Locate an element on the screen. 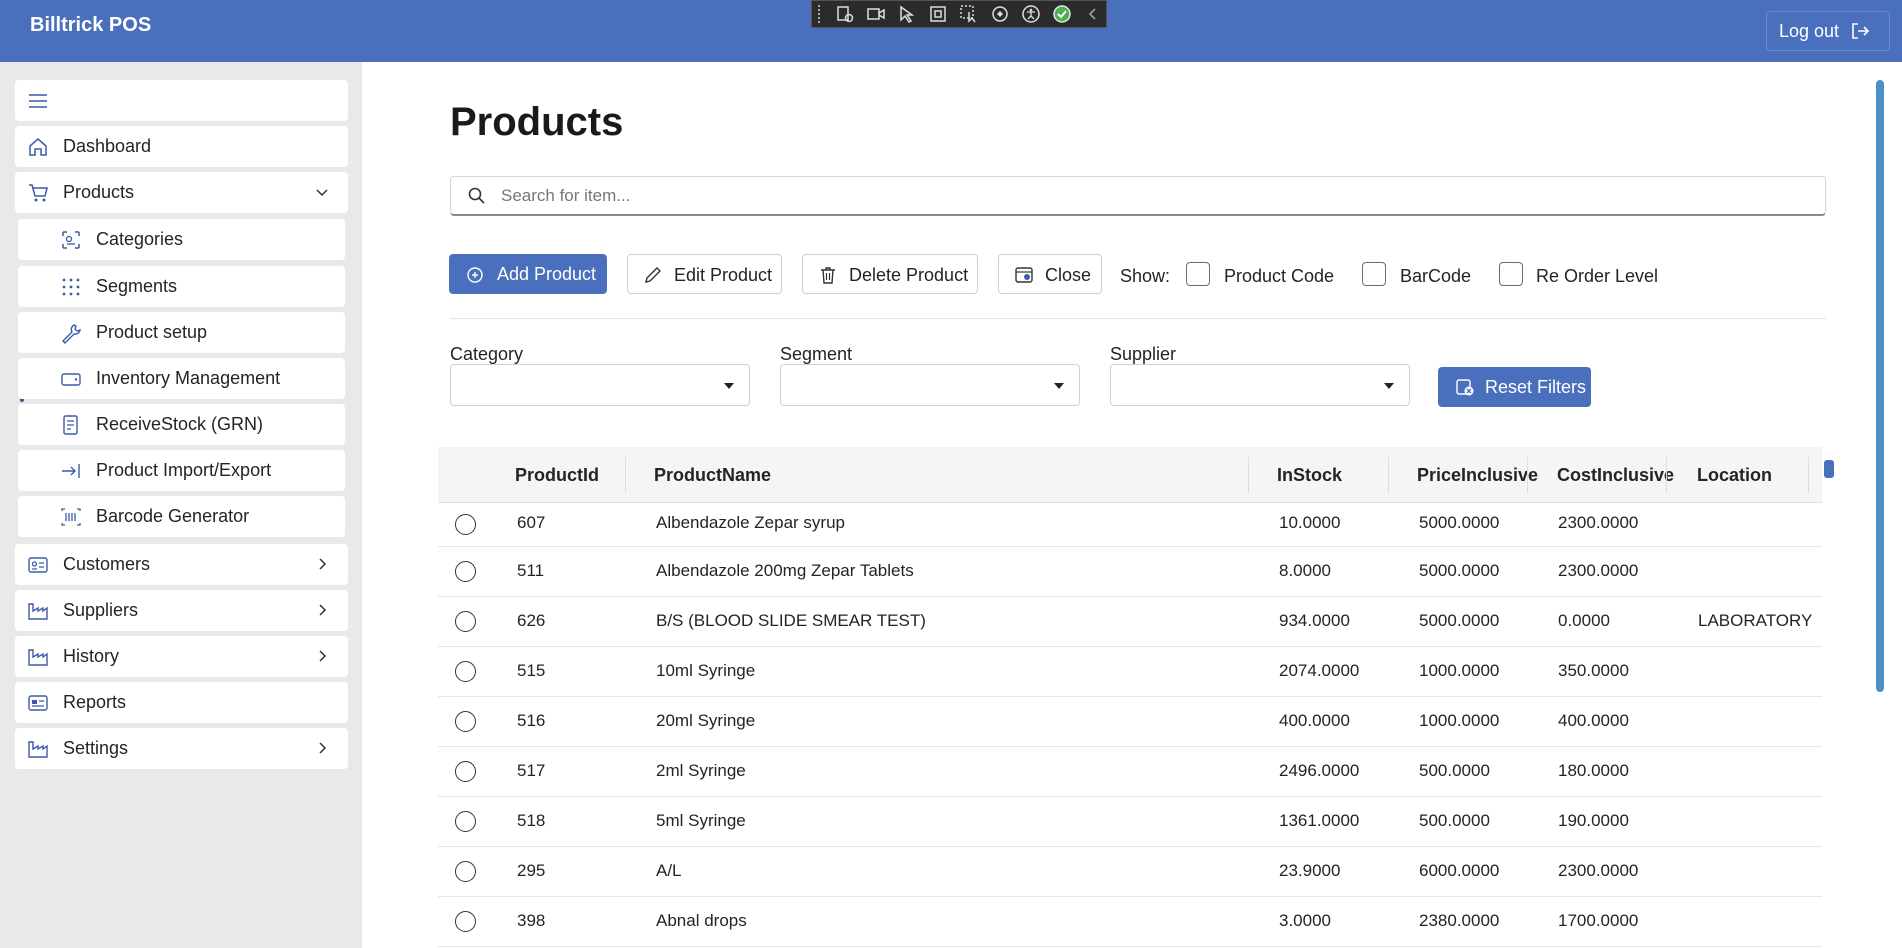 Image resolution: width=1902 pixels, height=948 pixels. reset-filter-icon is located at coordinates (1465, 387).